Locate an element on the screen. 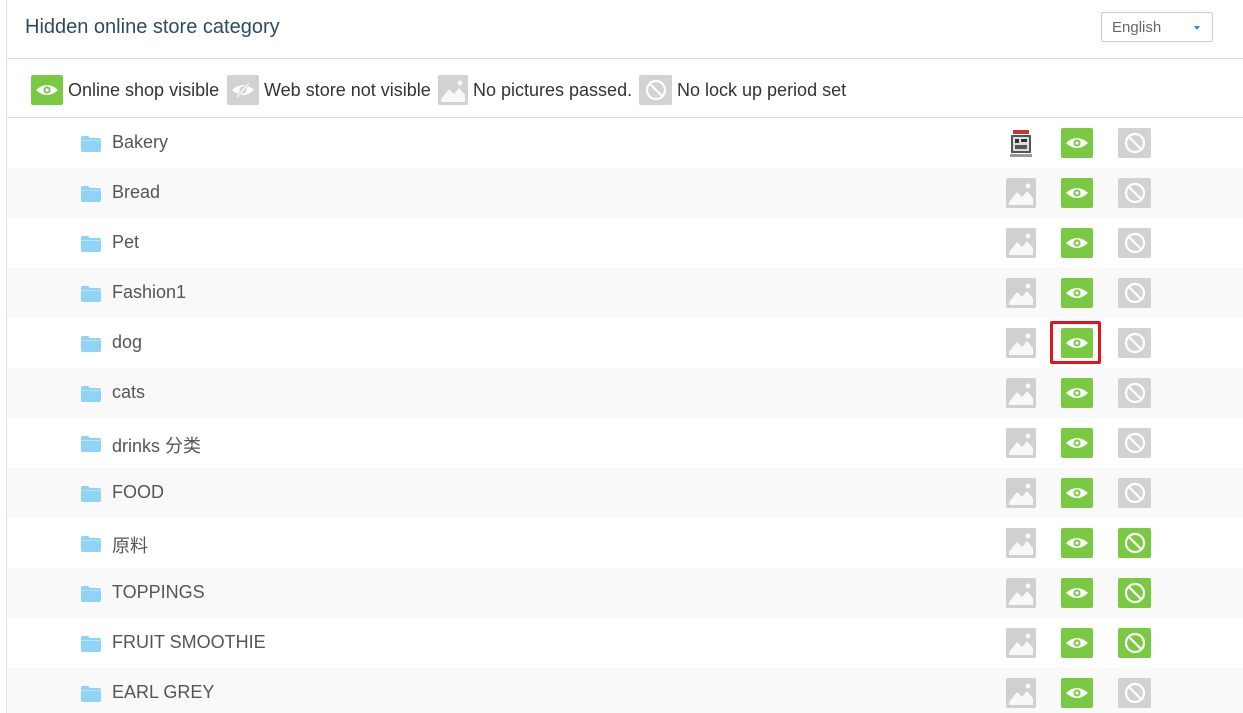 This screenshot has width=1243, height=713. category-name: Pet is located at coordinates (125, 242).